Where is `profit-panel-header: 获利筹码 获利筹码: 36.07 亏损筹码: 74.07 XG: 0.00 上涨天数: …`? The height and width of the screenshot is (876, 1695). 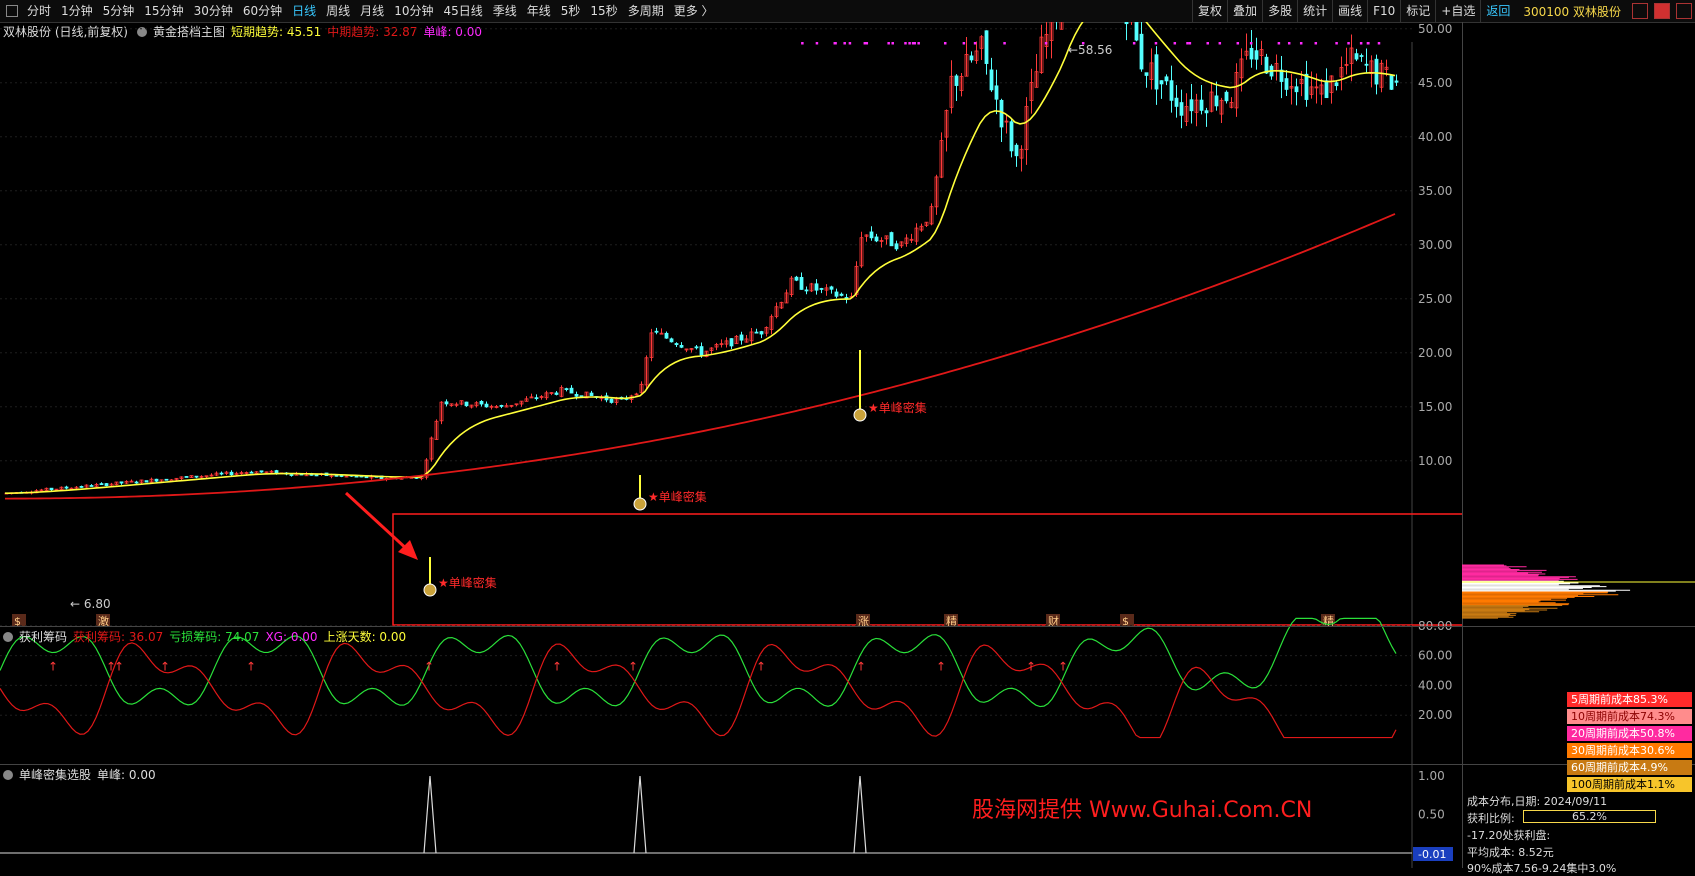
profit-panel-header: 获利筹码 获利筹码: 36.07 亏损筹码: 74.07 XG: 0.00 上涨天数: … is located at coordinates (206, 637).